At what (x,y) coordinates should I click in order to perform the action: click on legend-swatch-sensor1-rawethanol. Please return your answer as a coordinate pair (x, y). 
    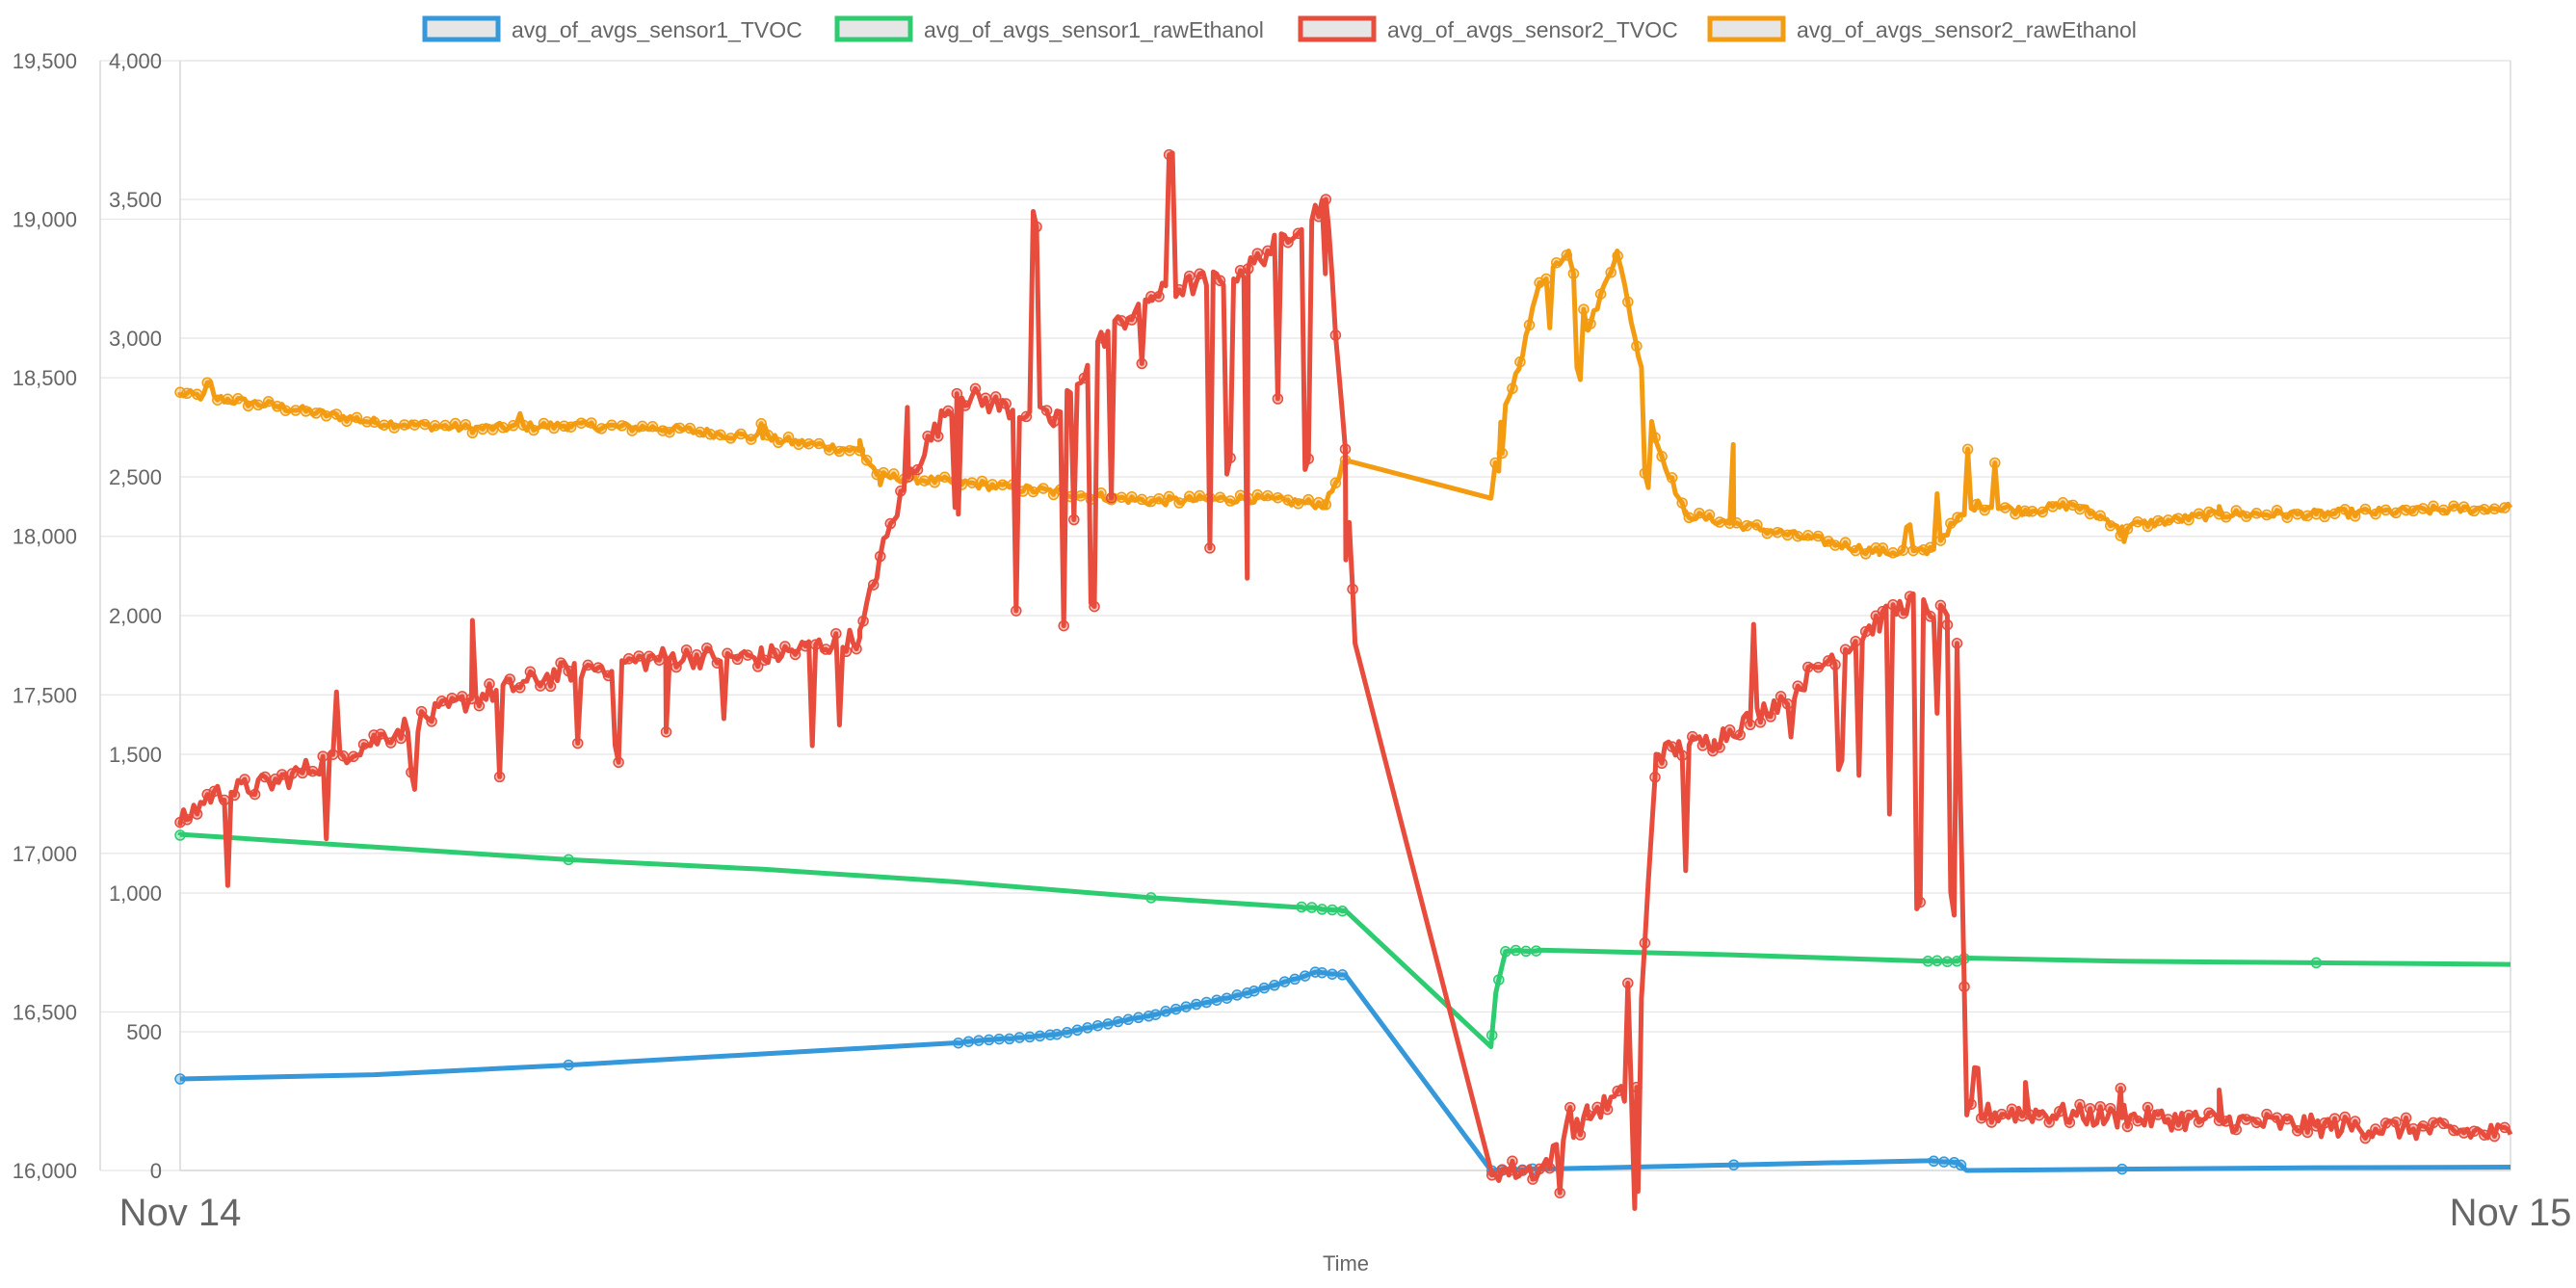
    Looking at the image, I should click on (874, 29).